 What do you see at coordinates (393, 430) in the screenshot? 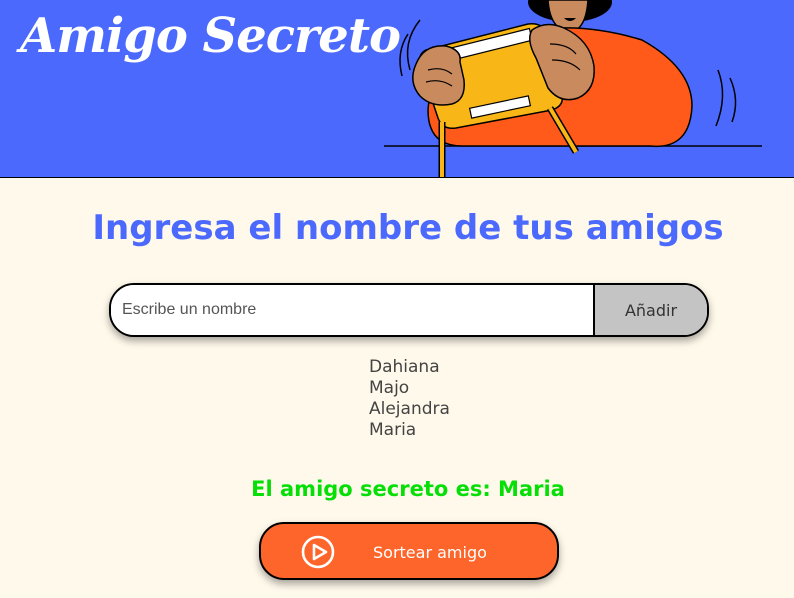
I see `list-item: Maria` at bounding box center [393, 430].